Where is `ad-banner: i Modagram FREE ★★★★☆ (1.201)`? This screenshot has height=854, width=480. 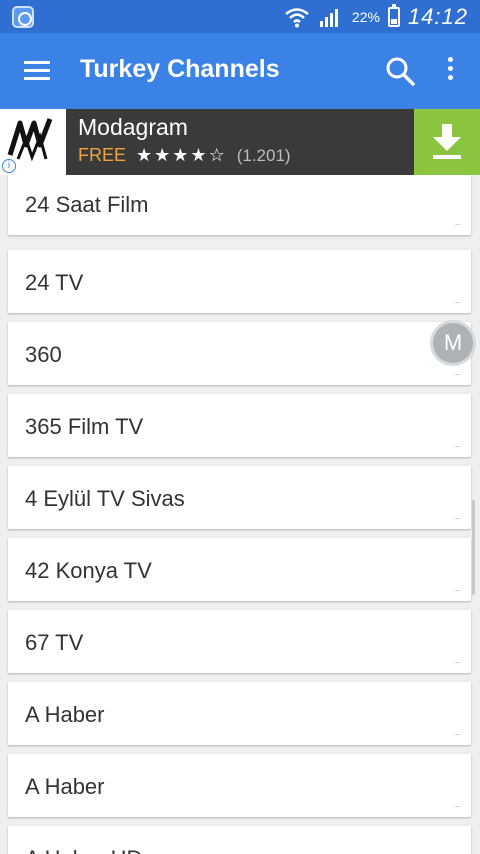
ad-banner: i Modagram FREE ★★★★☆ (1.201) is located at coordinates (240, 142).